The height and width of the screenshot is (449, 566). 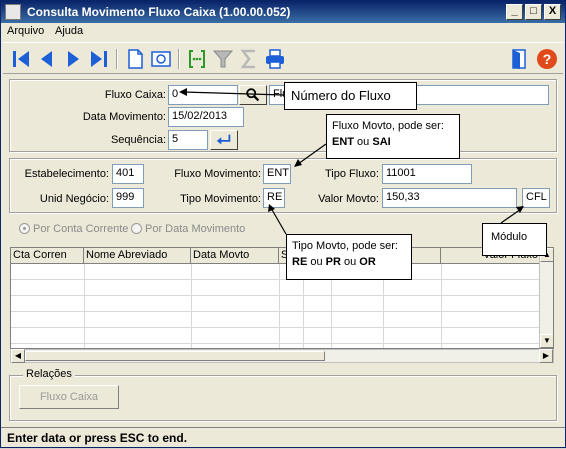 I want to click on callout-values: RE ou PR ou OR, so click(x=349, y=262).